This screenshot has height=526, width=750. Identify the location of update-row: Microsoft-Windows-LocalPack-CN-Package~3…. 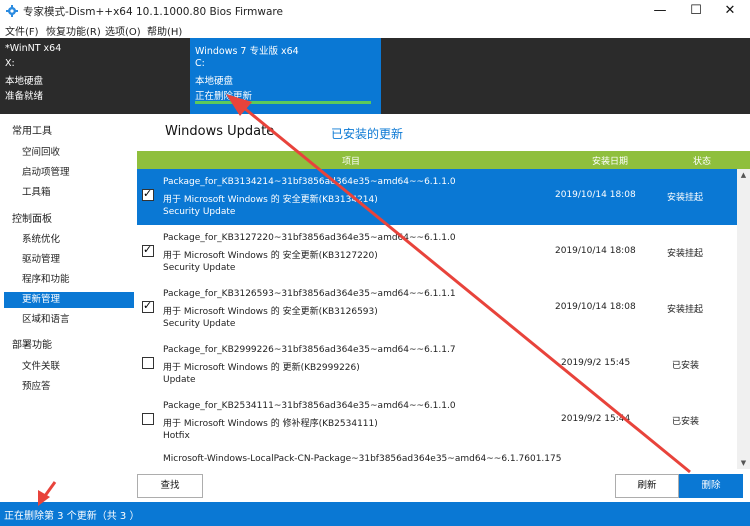
(437, 459).